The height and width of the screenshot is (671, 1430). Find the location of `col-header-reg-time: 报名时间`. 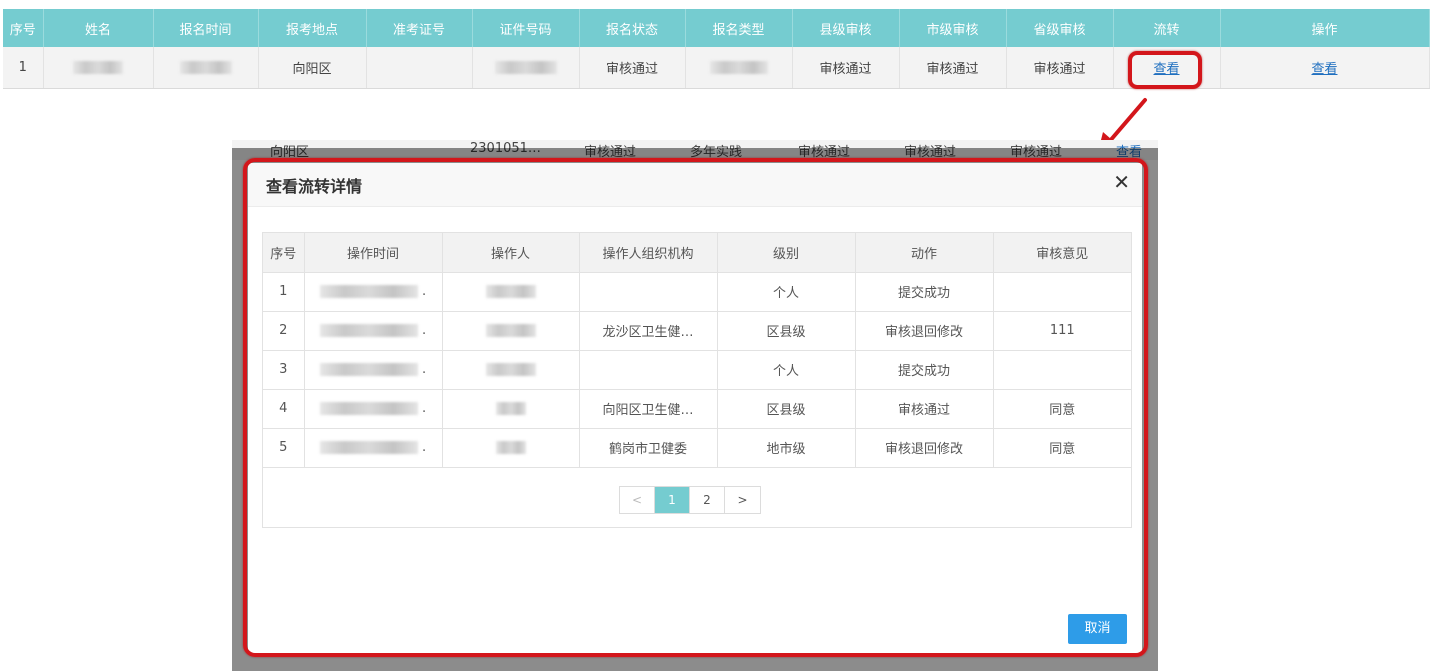

col-header-reg-time: 报名时间 is located at coordinates (206, 28).